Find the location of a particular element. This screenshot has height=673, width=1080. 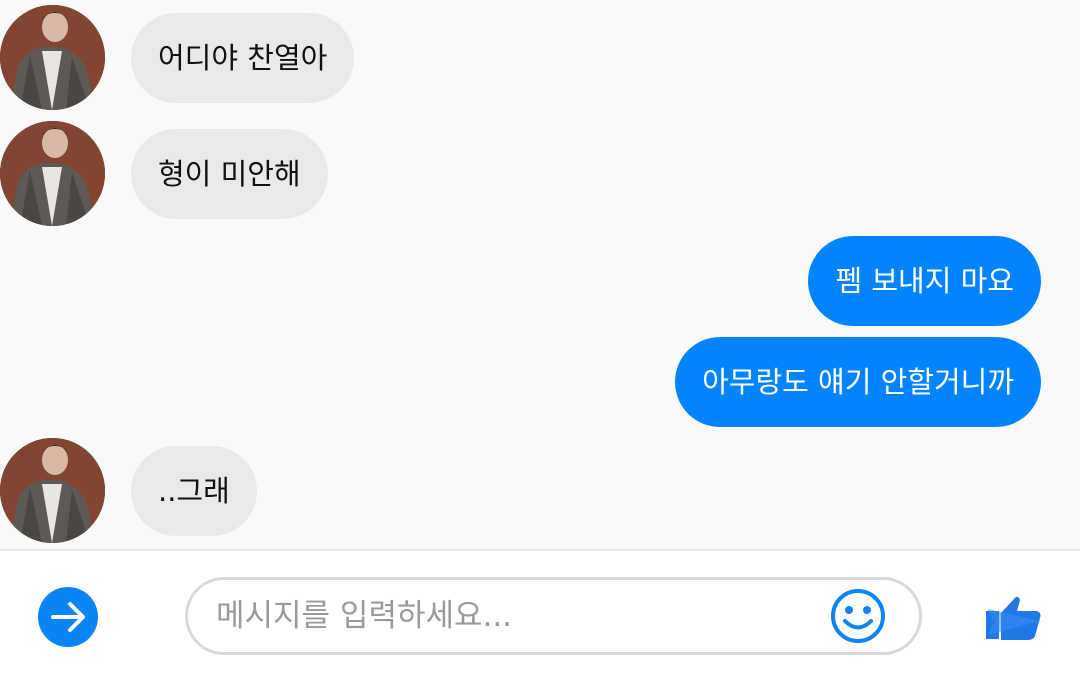

message-input is located at coordinates (516, 616).